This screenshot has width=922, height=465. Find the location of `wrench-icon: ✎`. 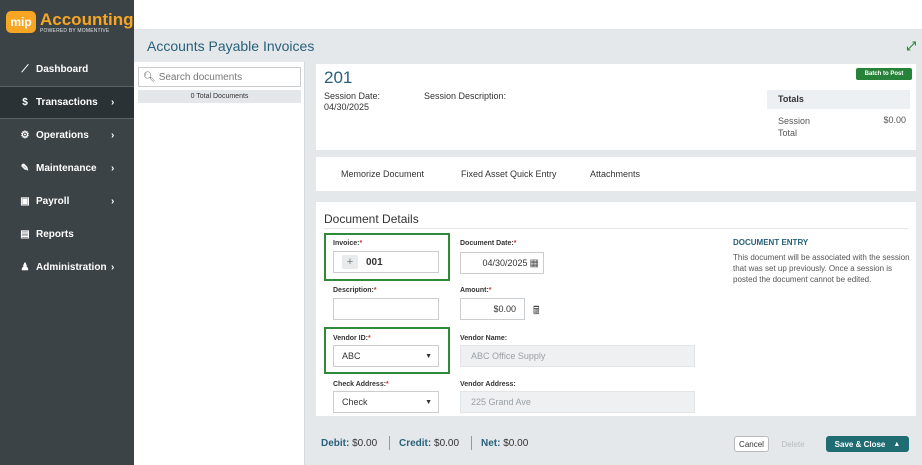

wrench-icon: ✎ is located at coordinates (25, 168).